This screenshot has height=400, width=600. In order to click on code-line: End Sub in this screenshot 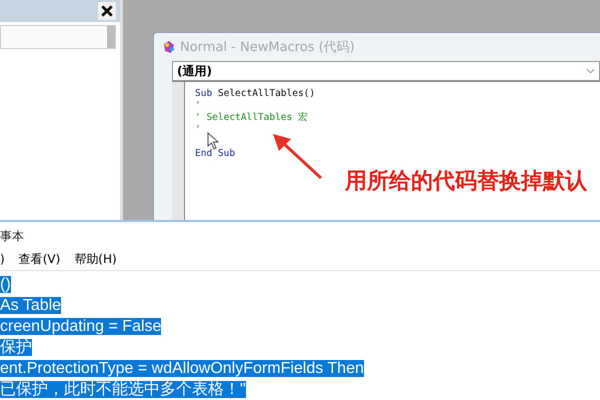, I will do `click(215, 154)`.